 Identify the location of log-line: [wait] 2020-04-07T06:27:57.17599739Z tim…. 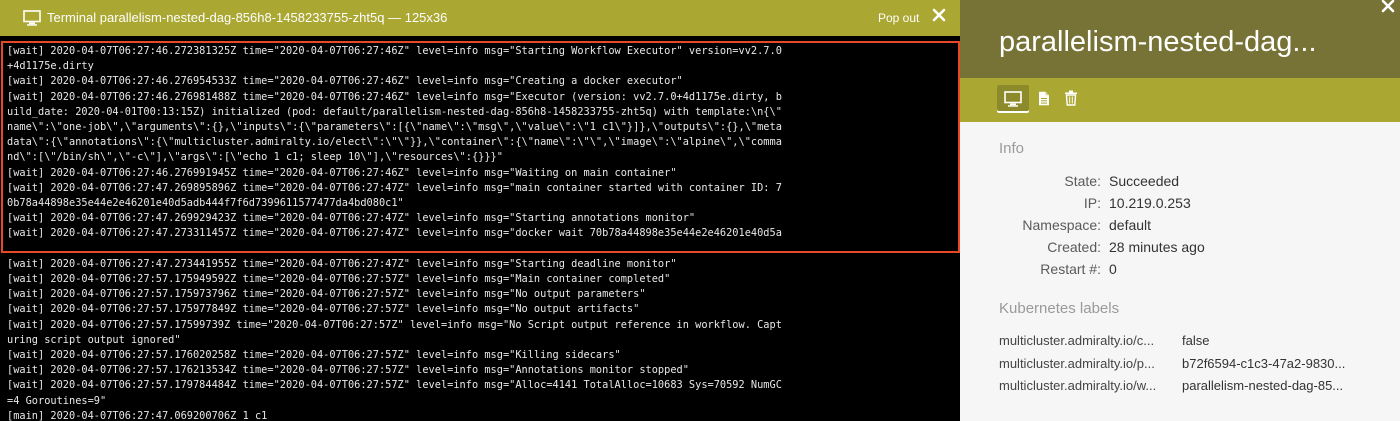
(483, 325).